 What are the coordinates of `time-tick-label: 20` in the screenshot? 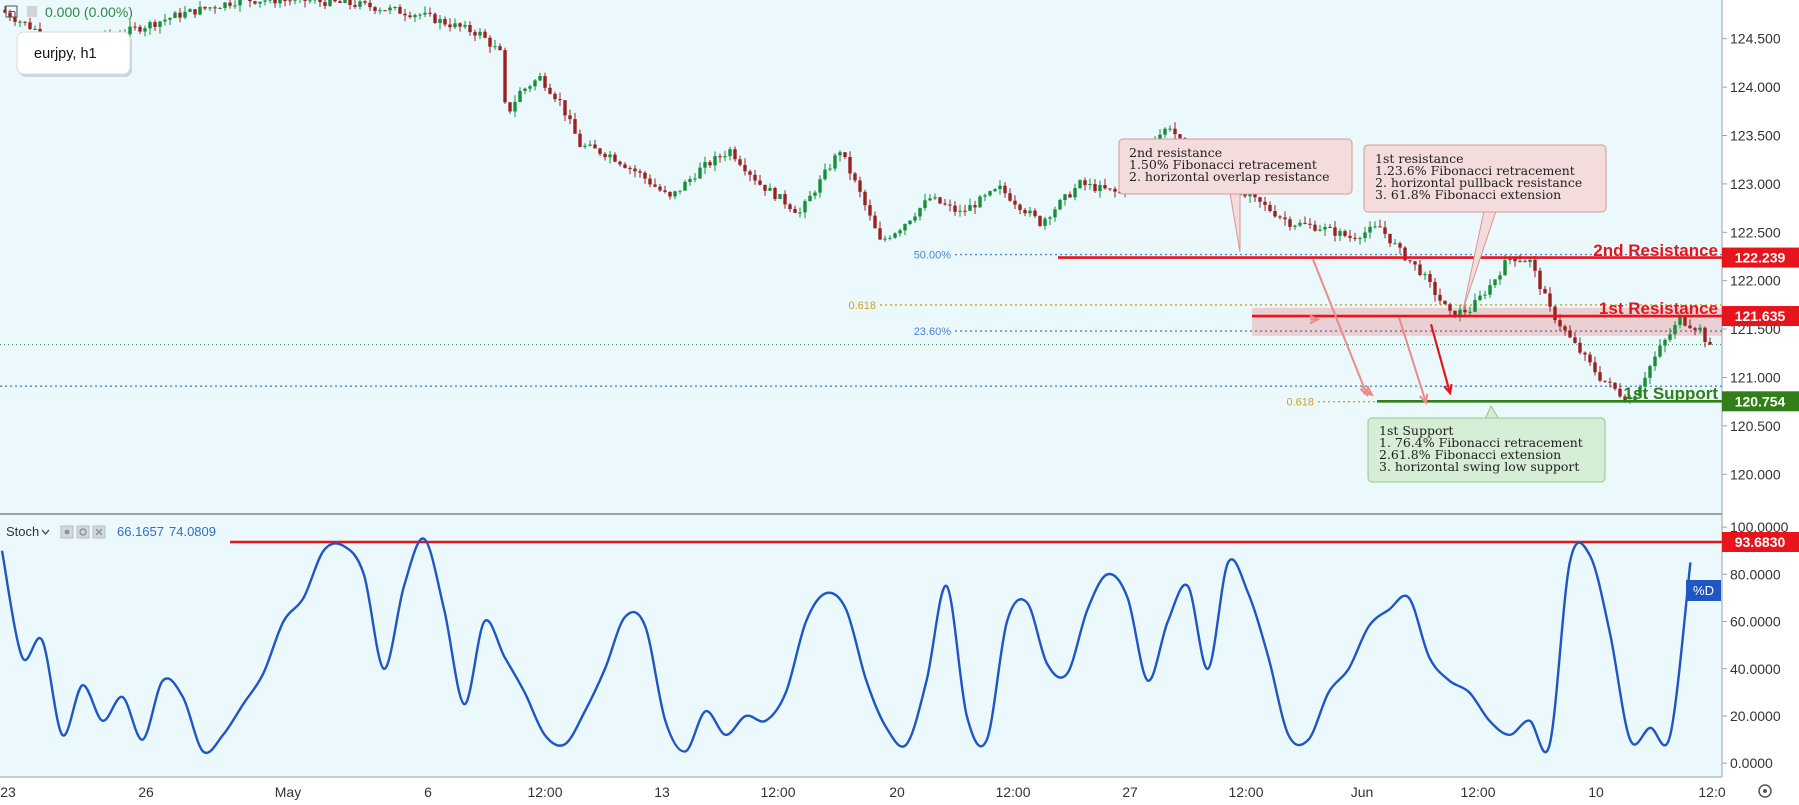 It's located at (897, 792).